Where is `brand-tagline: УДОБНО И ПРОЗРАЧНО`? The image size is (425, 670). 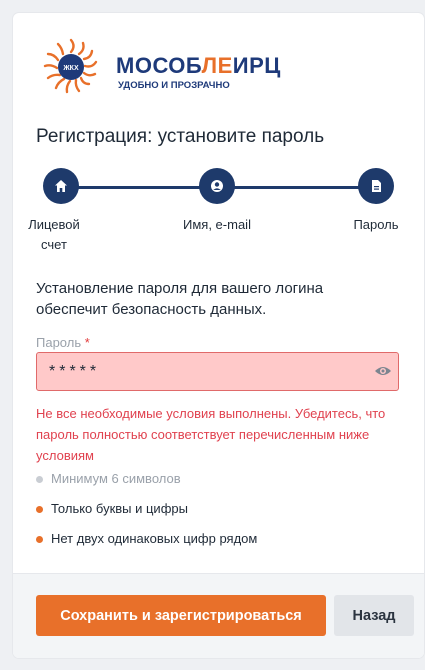
brand-tagline: УДОБНО И ПРОЗРАЧНО is located at coordinates (174, 85).